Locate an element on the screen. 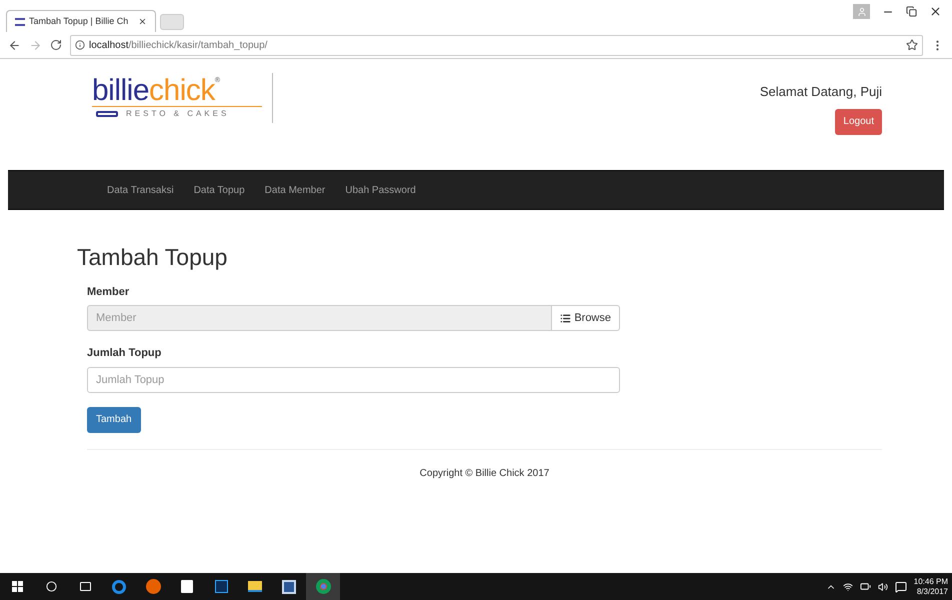 The height and width of the screenshot is (600, 952). battery-icon is located at coordinates (865, 586).